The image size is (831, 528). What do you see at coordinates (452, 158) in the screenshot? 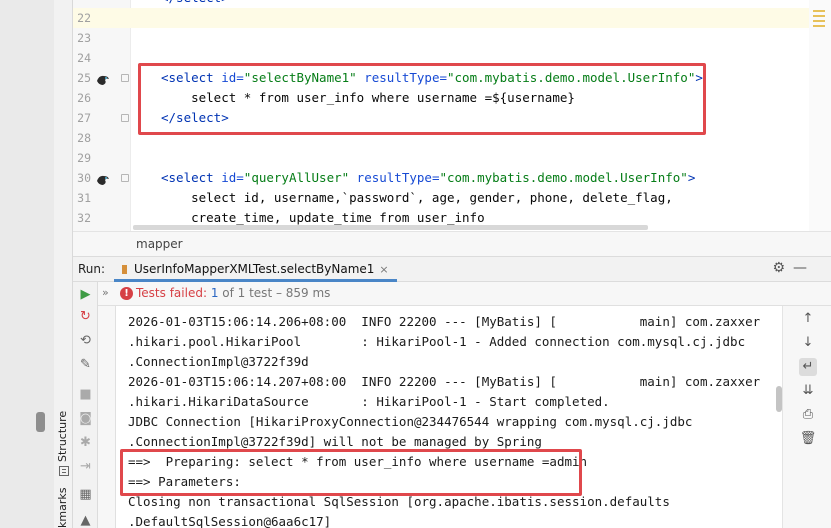
I see `code-line: 29` at bounding box center [452, 158].